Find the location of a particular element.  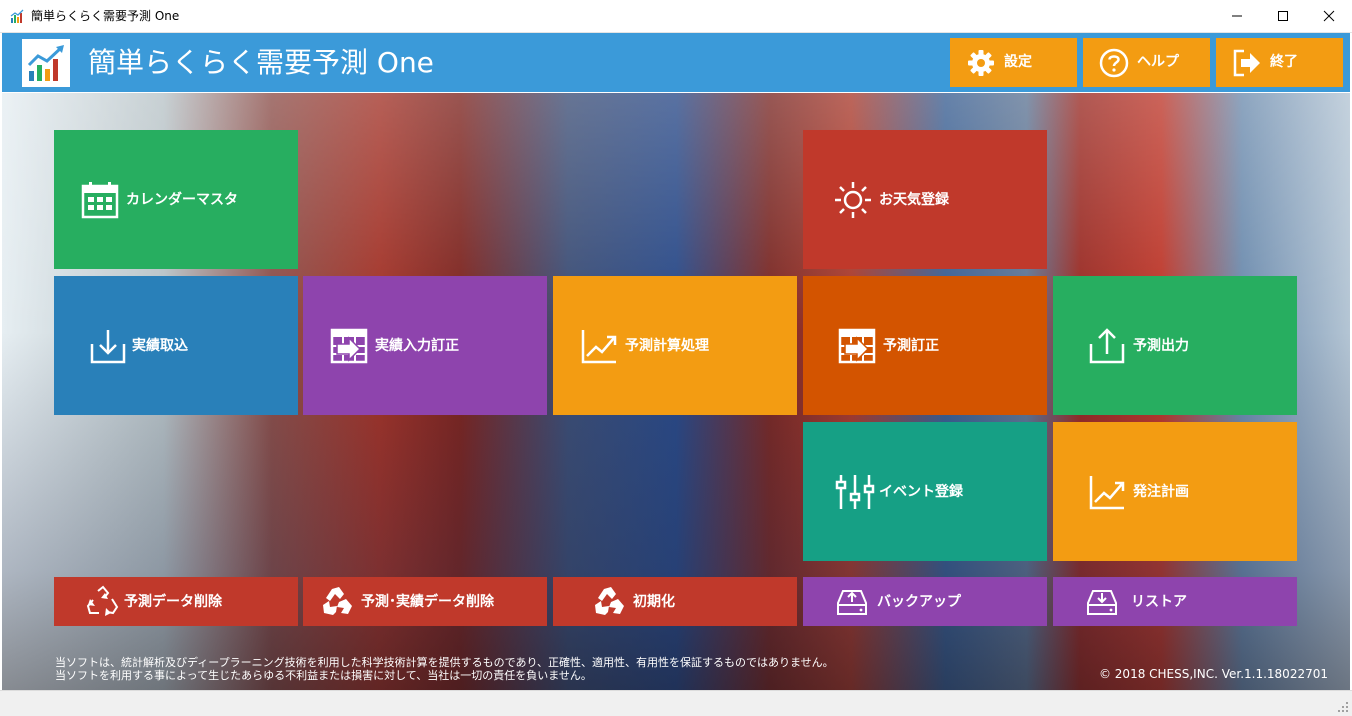

minimize-button is located at coordinates (1237, 16).